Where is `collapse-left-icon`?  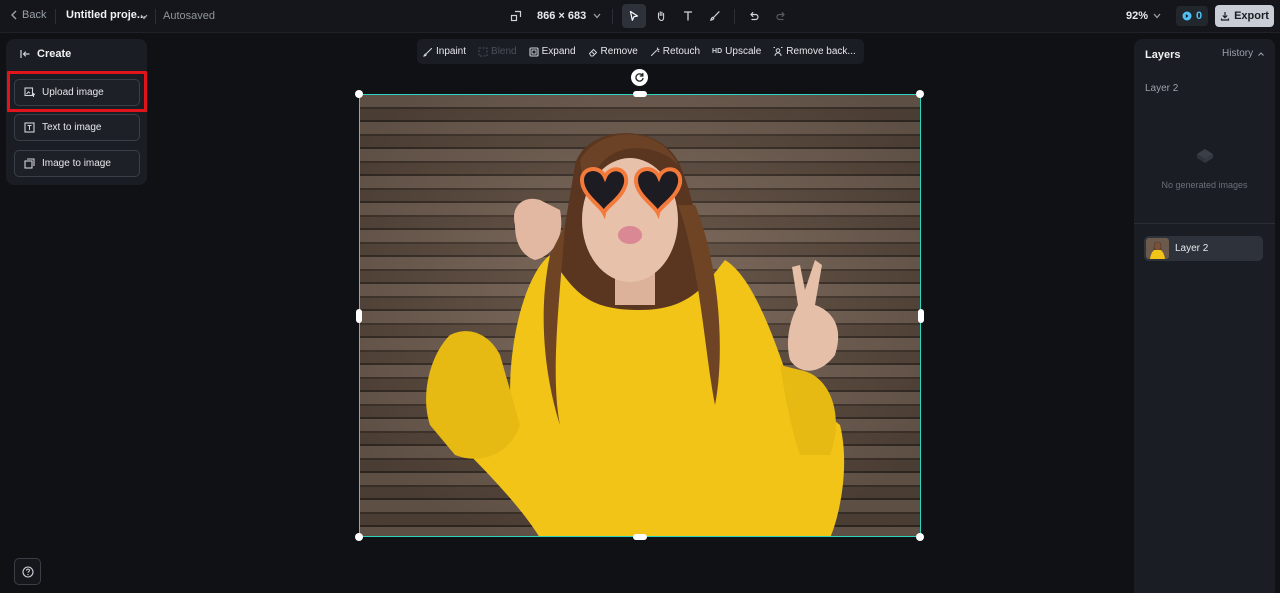
collapse-left-icon is located at coordinates (25, 54).